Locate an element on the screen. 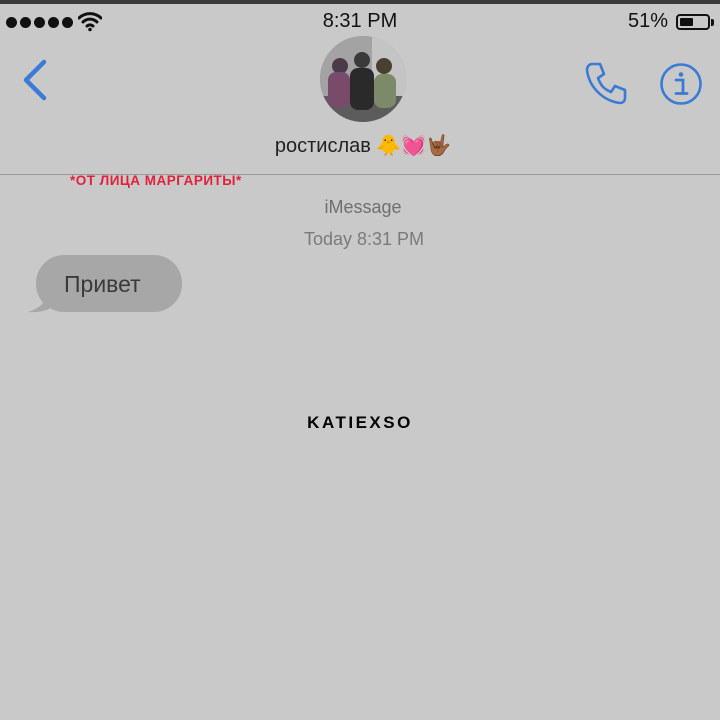  battery-percent: 51% is located at coordinates (647, 21).